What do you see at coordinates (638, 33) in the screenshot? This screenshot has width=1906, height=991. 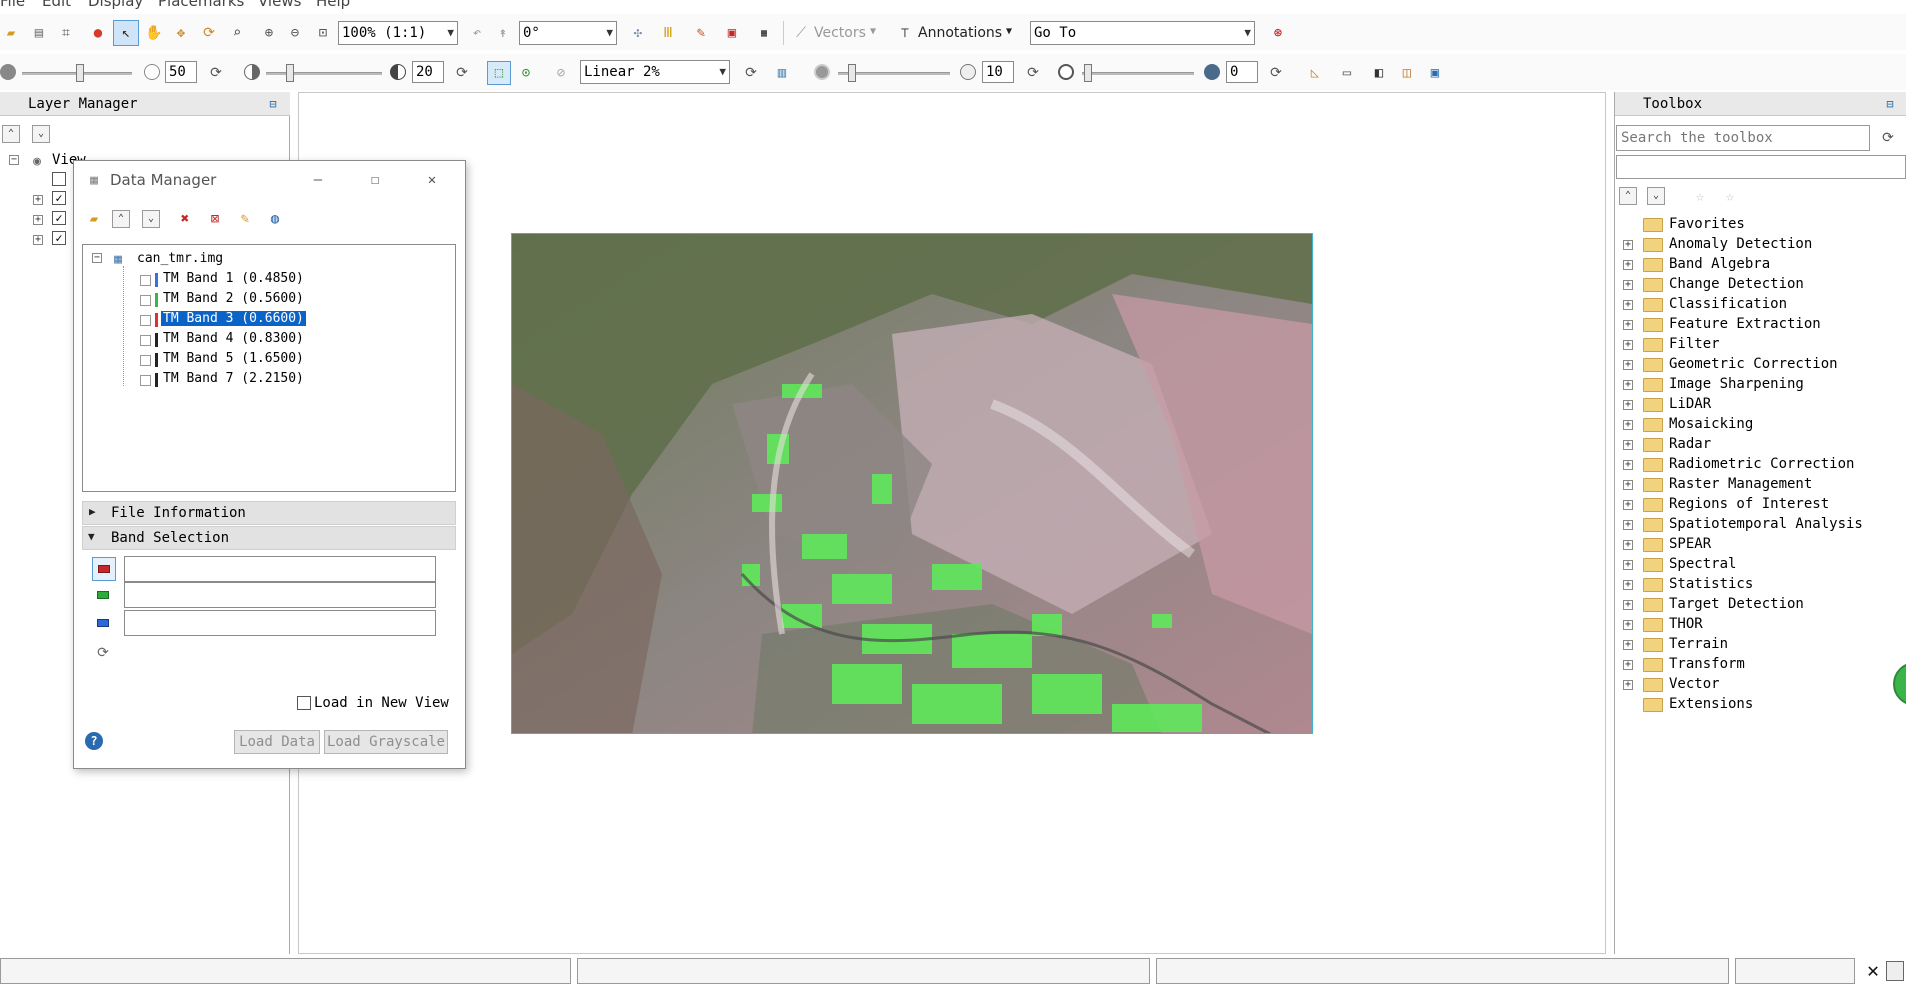 I see `crosshair-icon: ✣` at bounding box center [638, 33].